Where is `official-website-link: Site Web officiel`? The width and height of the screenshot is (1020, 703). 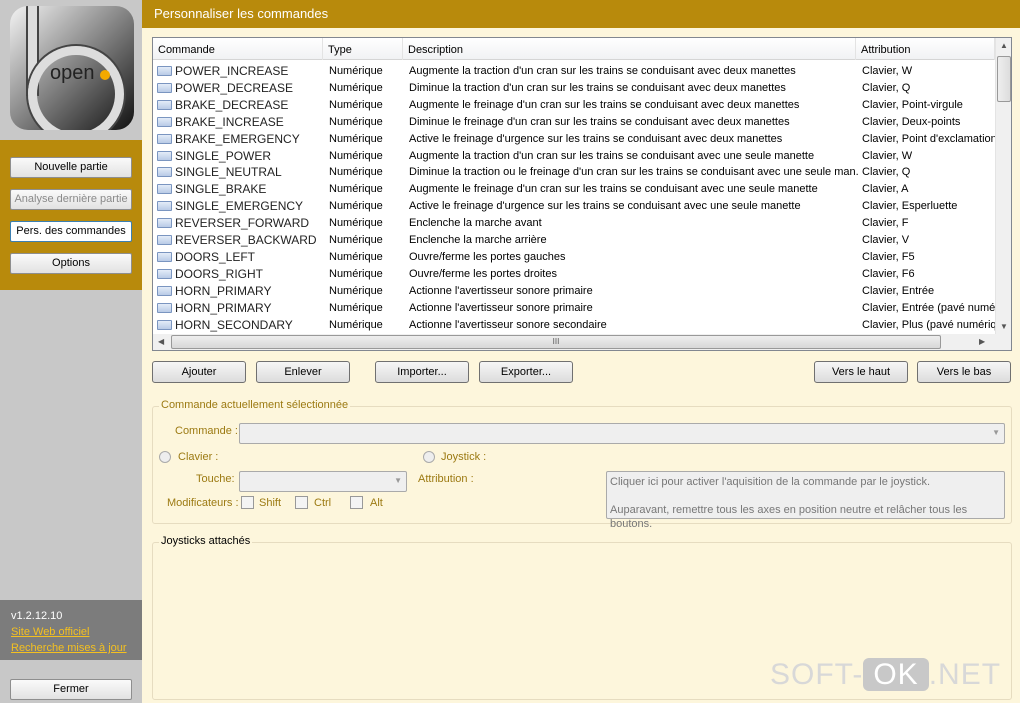
official-website-link: Site Web officiel is located at coordinates (71, 632).